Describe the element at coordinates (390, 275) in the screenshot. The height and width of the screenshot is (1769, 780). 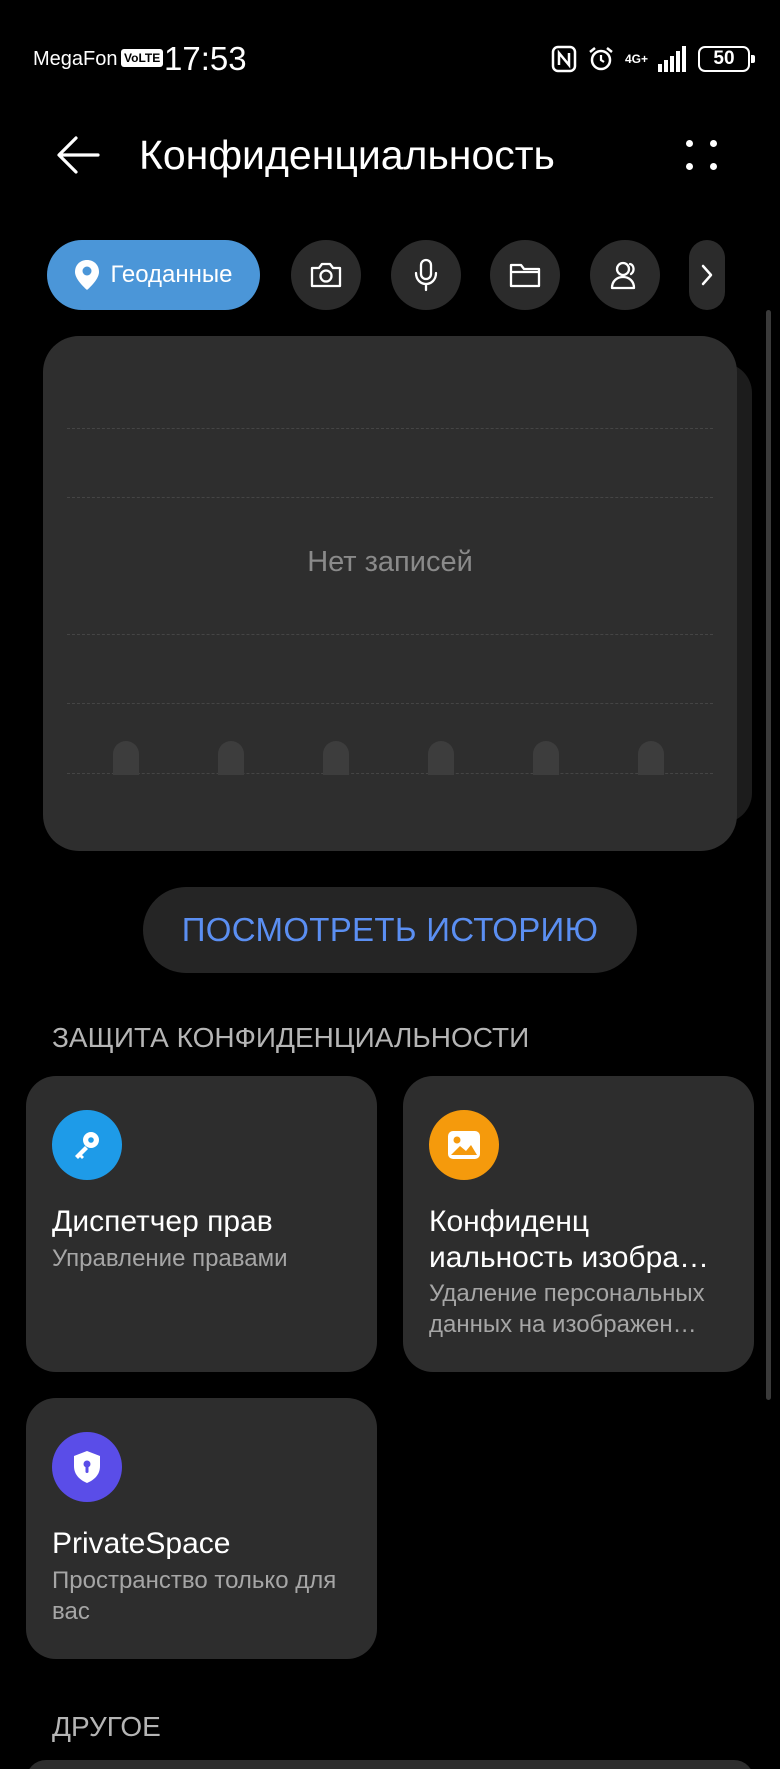
I see `permission-chips: Геоданные` at that location.